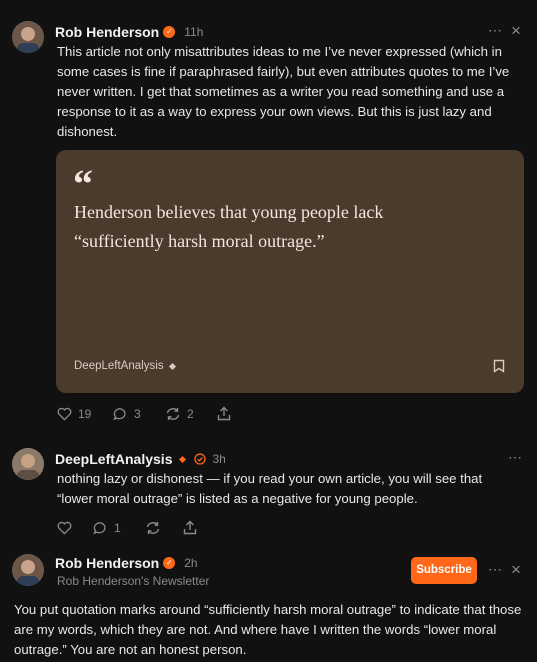 The image size is (537, 662). I want to click on restack-count: 2, so click(190, 414).